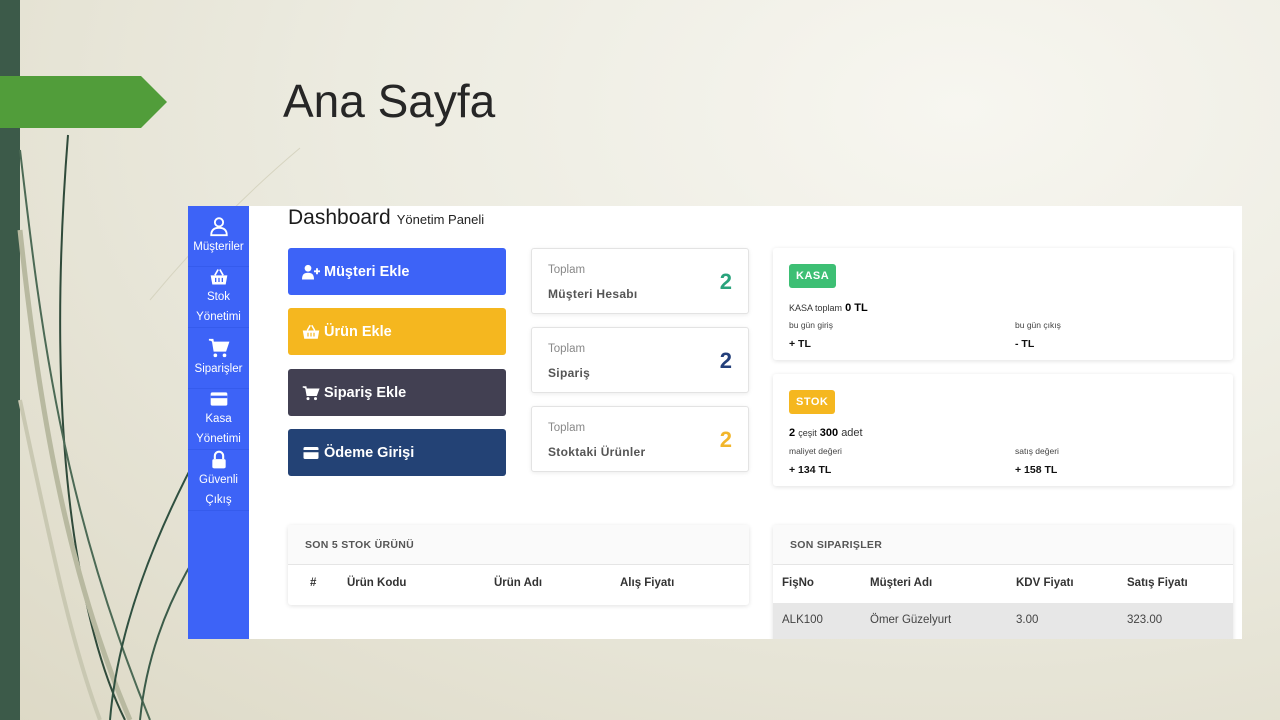  I want to click on green-arrow-shape, so click(83, 102).